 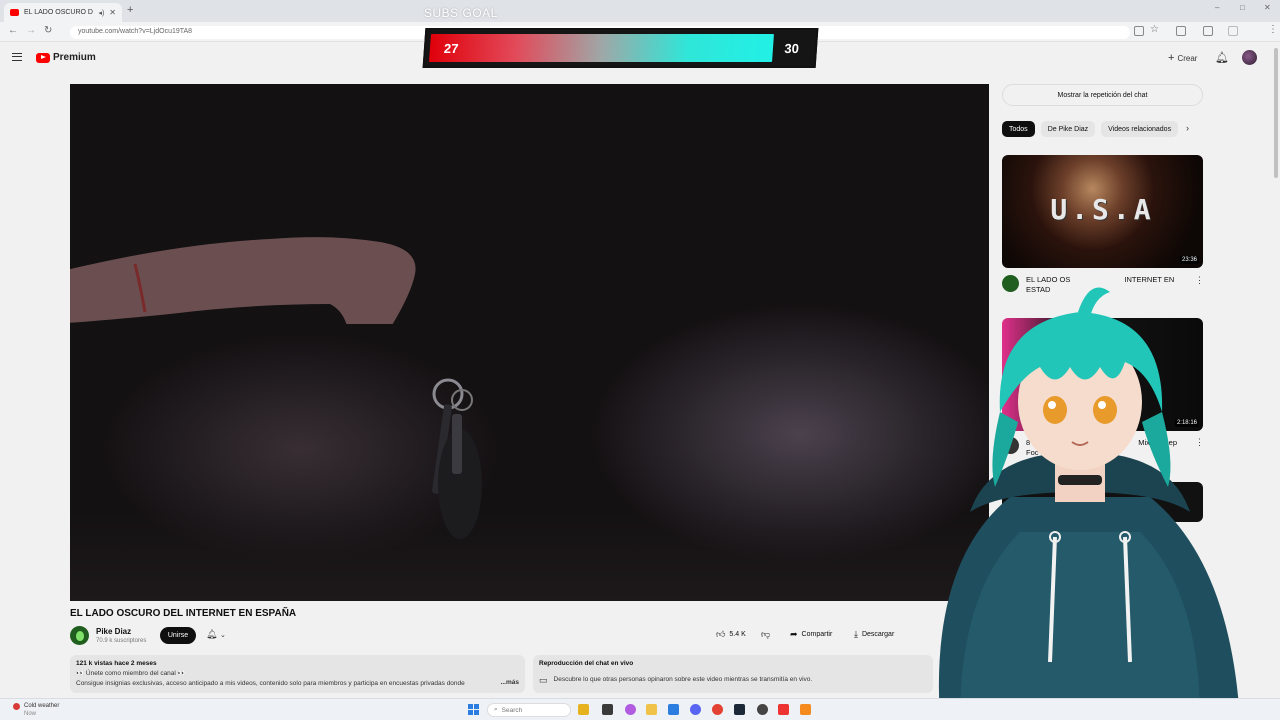 I want to click on related-video-thumbnail: U.S.A 23:36, so click(x=1102, y=211).